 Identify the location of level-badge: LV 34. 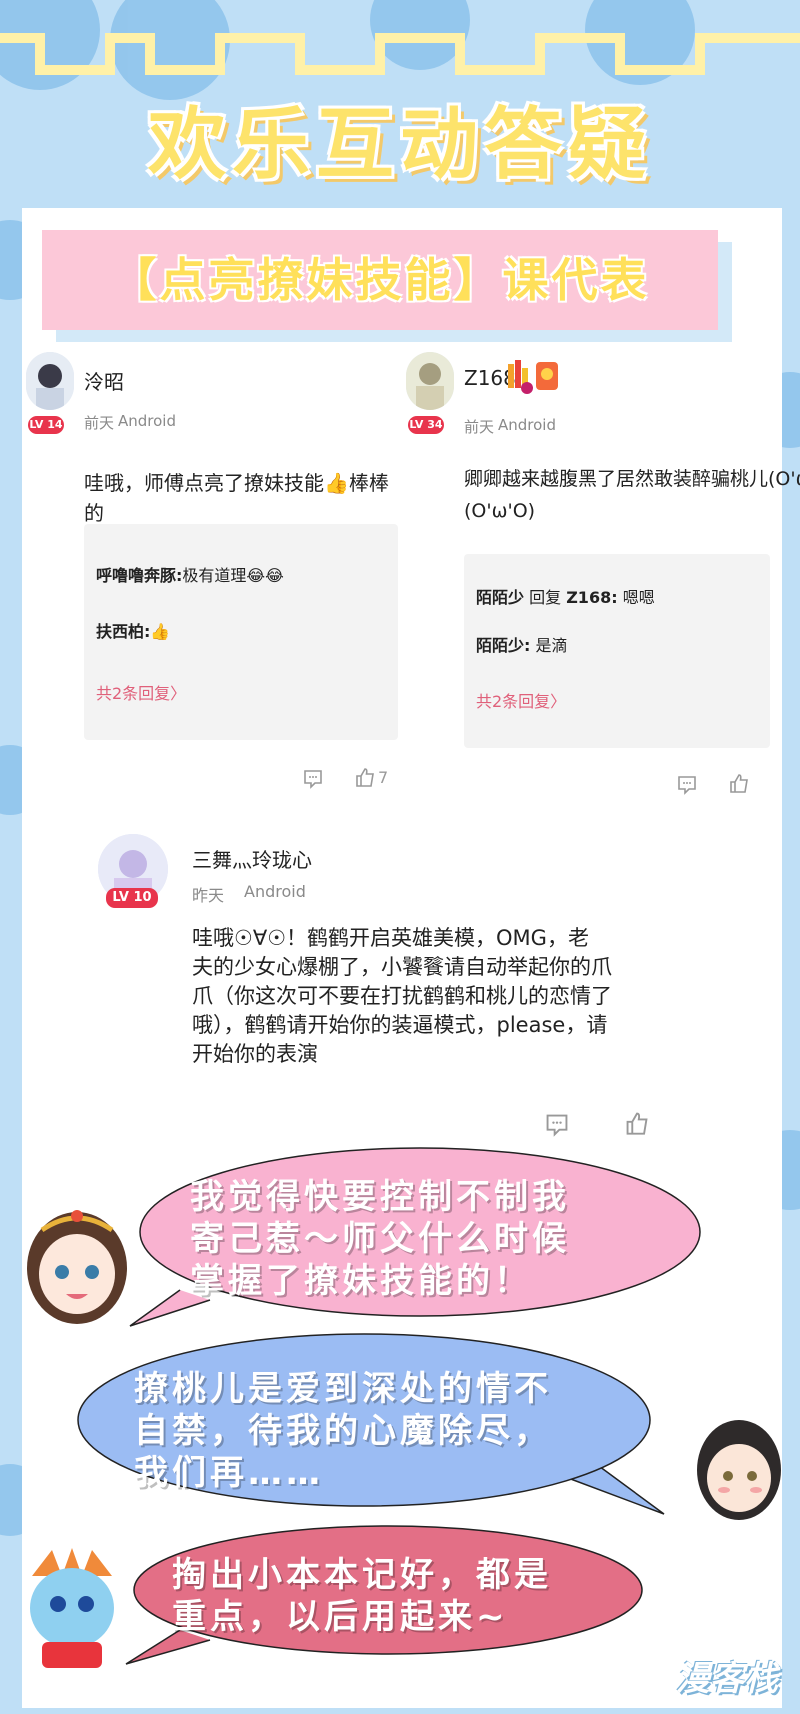
(426, 425).